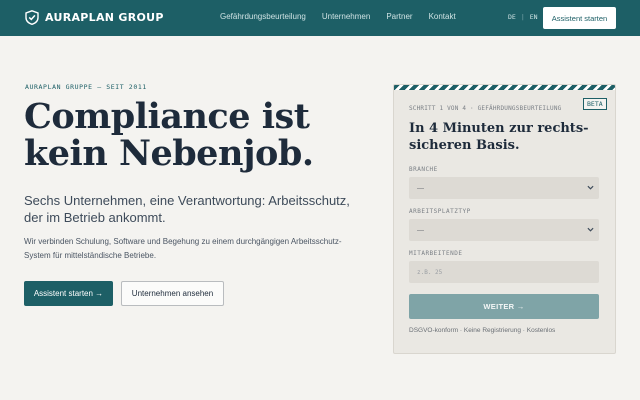  Describe the element at coordinates (534, 17) in the screenshot. I see `lang-en: EN` at that location.